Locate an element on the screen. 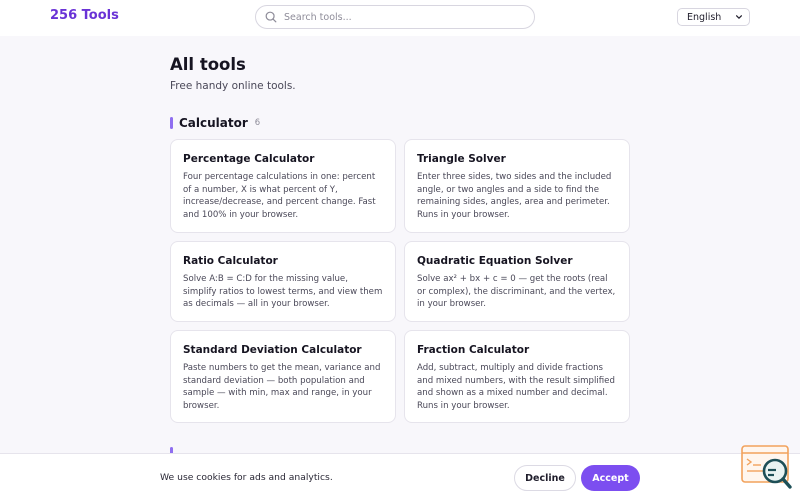 This screenshot has height=500, width=800. decline-button: Decline is located at coordinates (545, 478).